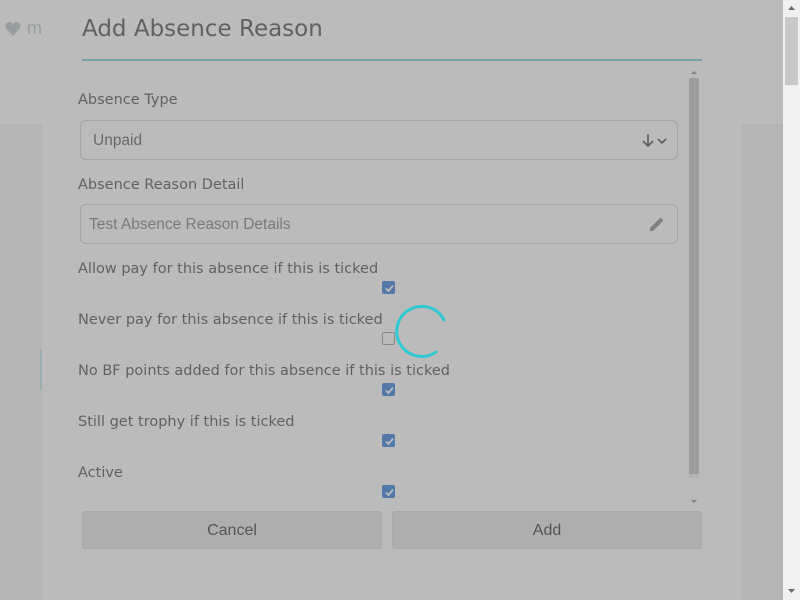 The height and width of the screenshot is (600, 800). I want to click on page-scrollbar-thumb, so click(791, 51).